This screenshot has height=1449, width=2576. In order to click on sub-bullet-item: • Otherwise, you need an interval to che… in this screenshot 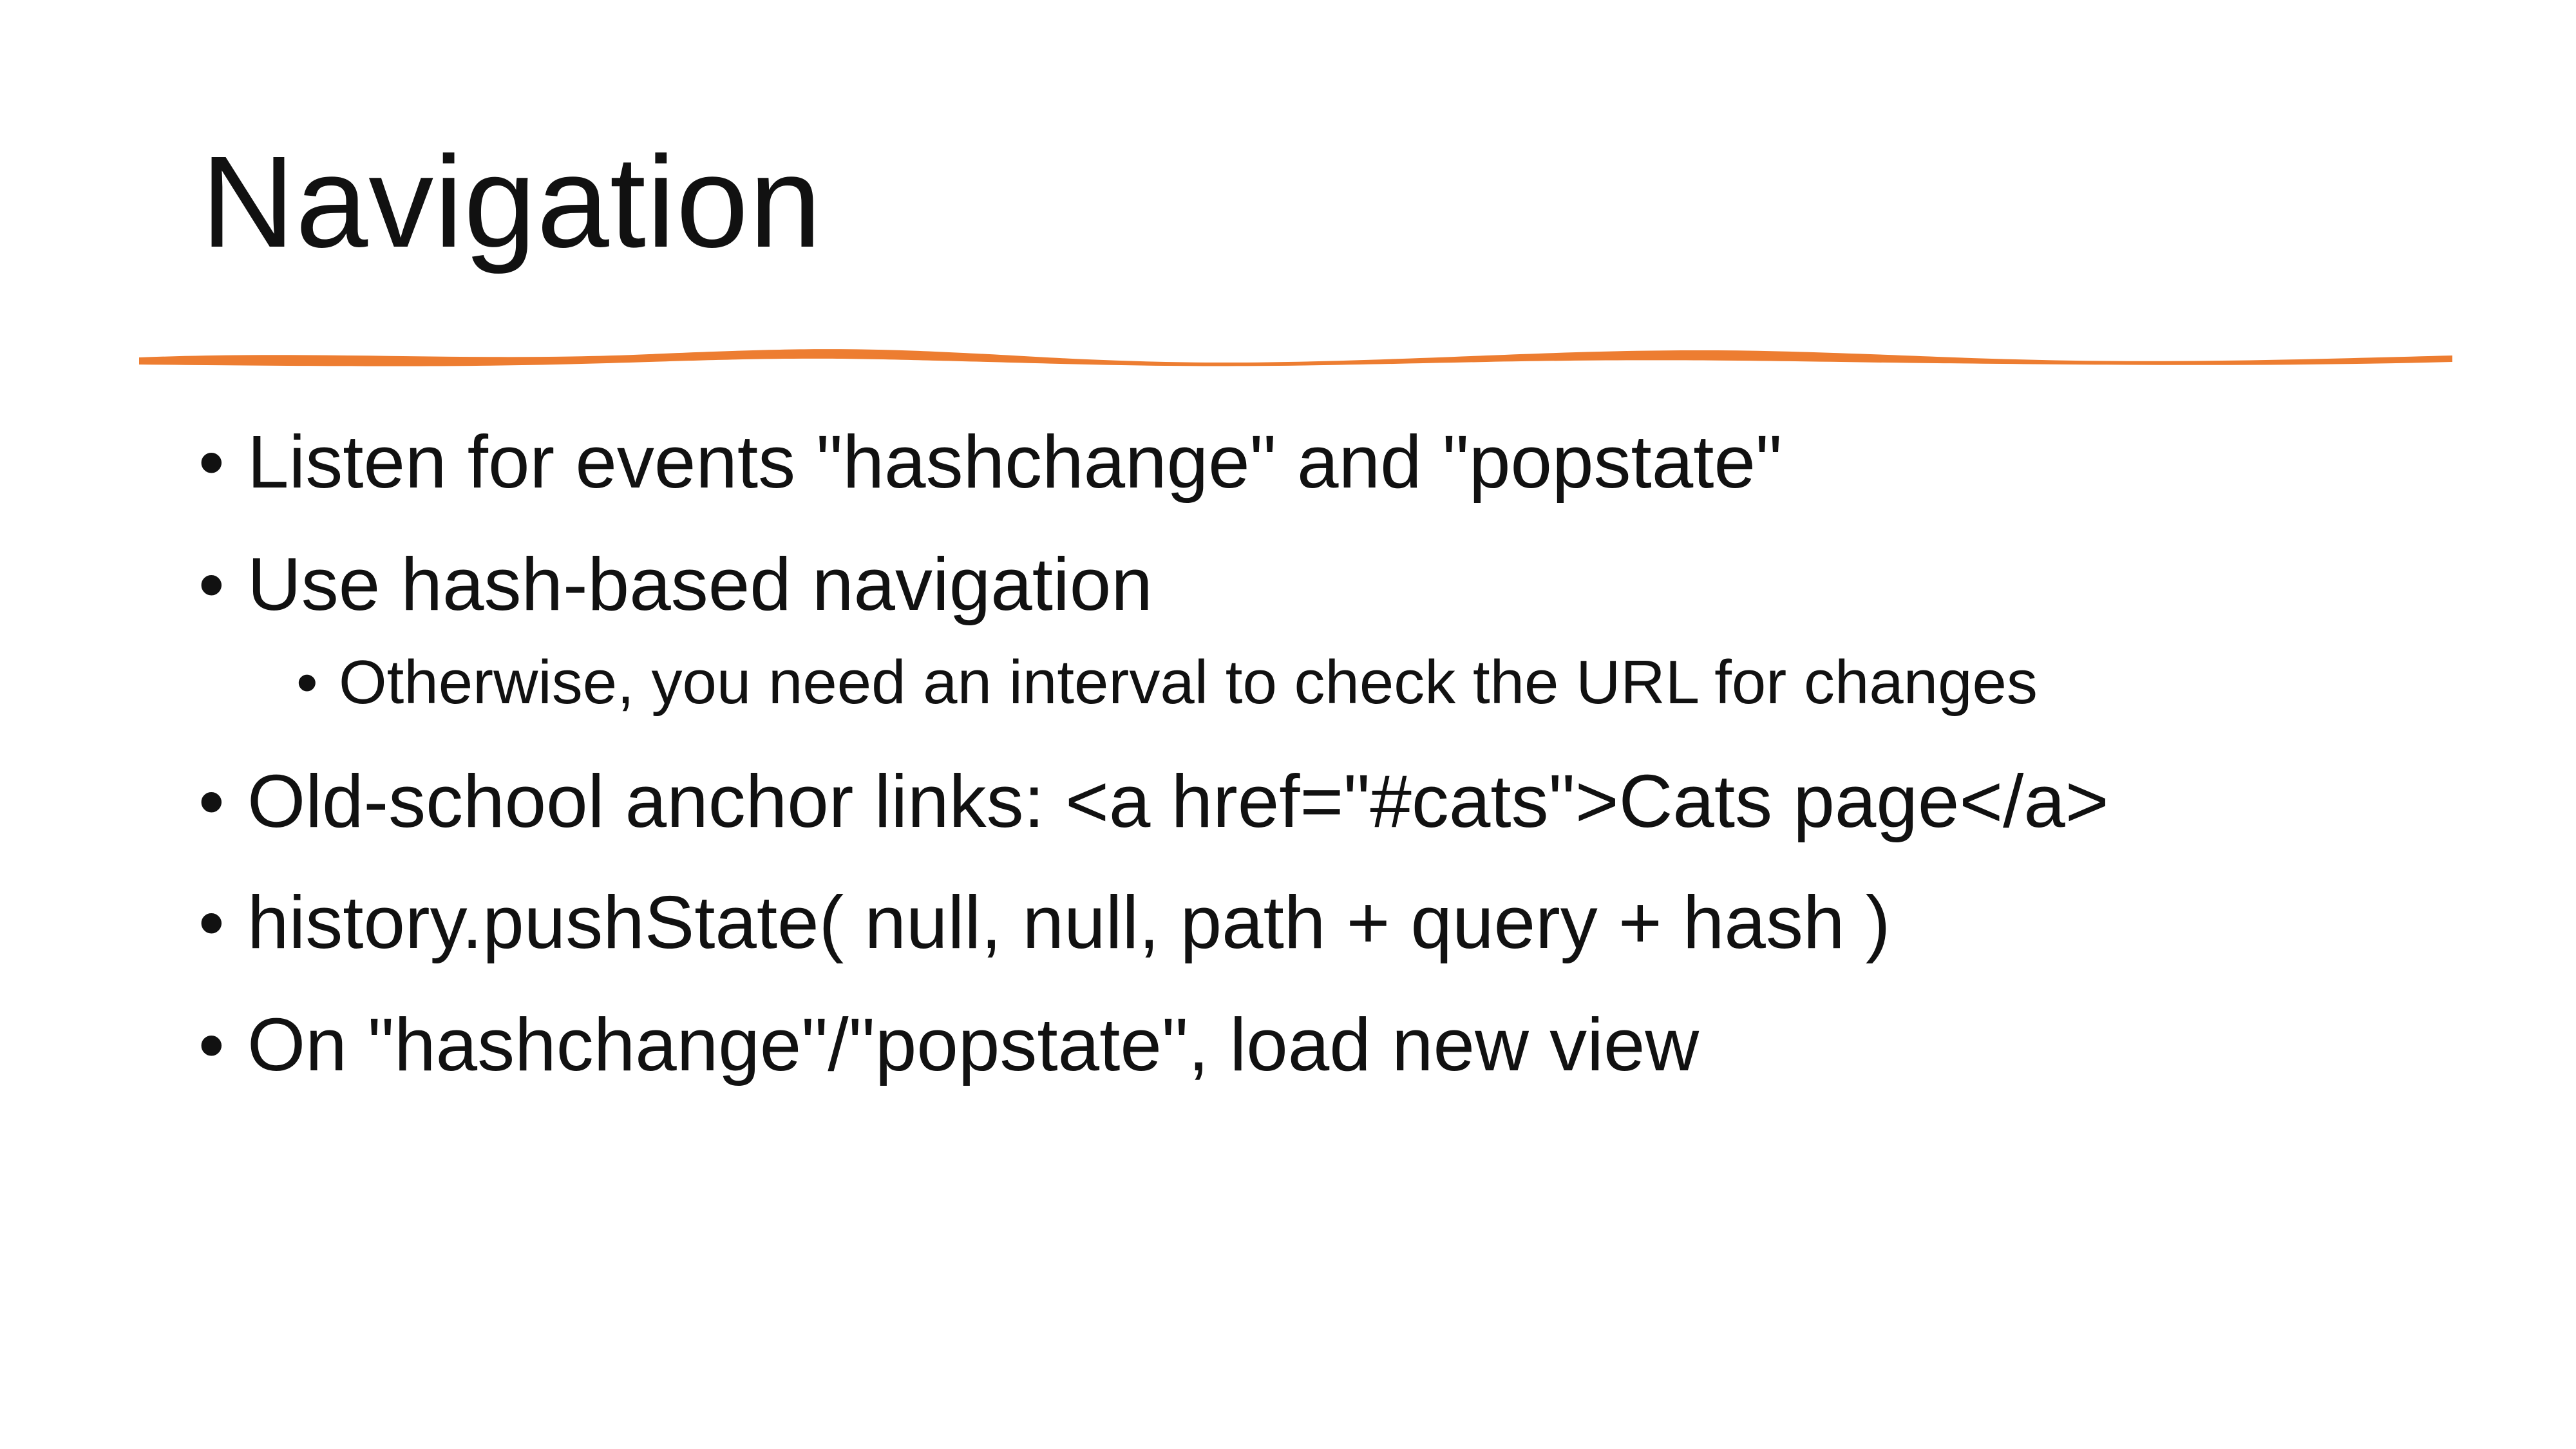, I will do `click(1167, 683)`.